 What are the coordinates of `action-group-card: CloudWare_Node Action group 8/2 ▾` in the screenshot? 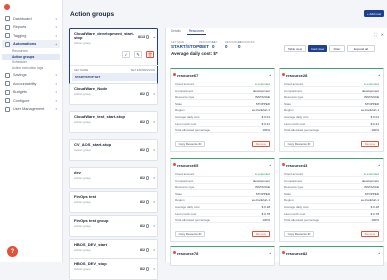 It's located at (113, 94).